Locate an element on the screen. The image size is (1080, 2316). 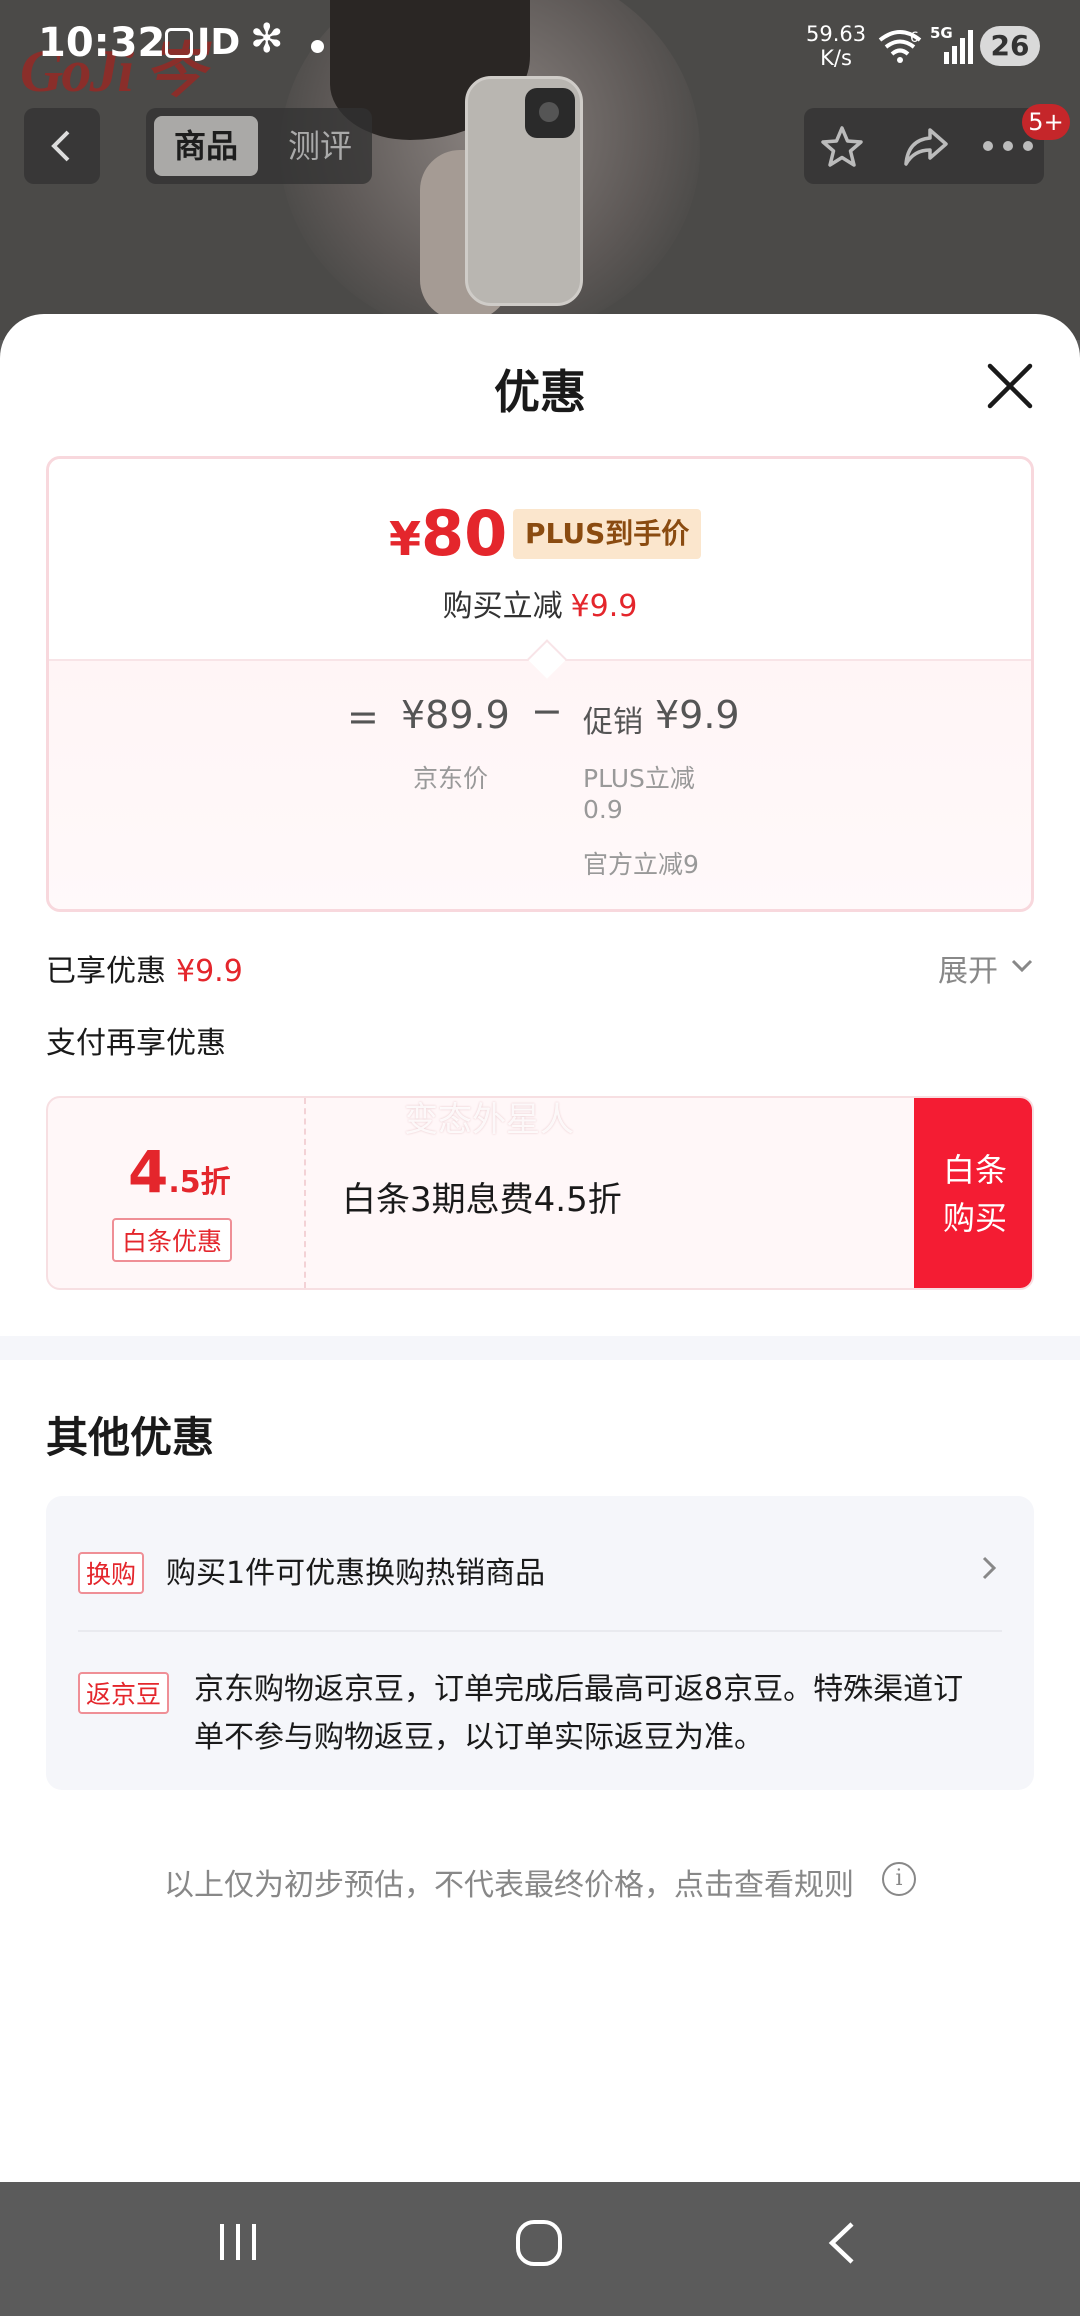
enjoyed-discount-label: 已享优惠 is located at coordinates (106, 971).